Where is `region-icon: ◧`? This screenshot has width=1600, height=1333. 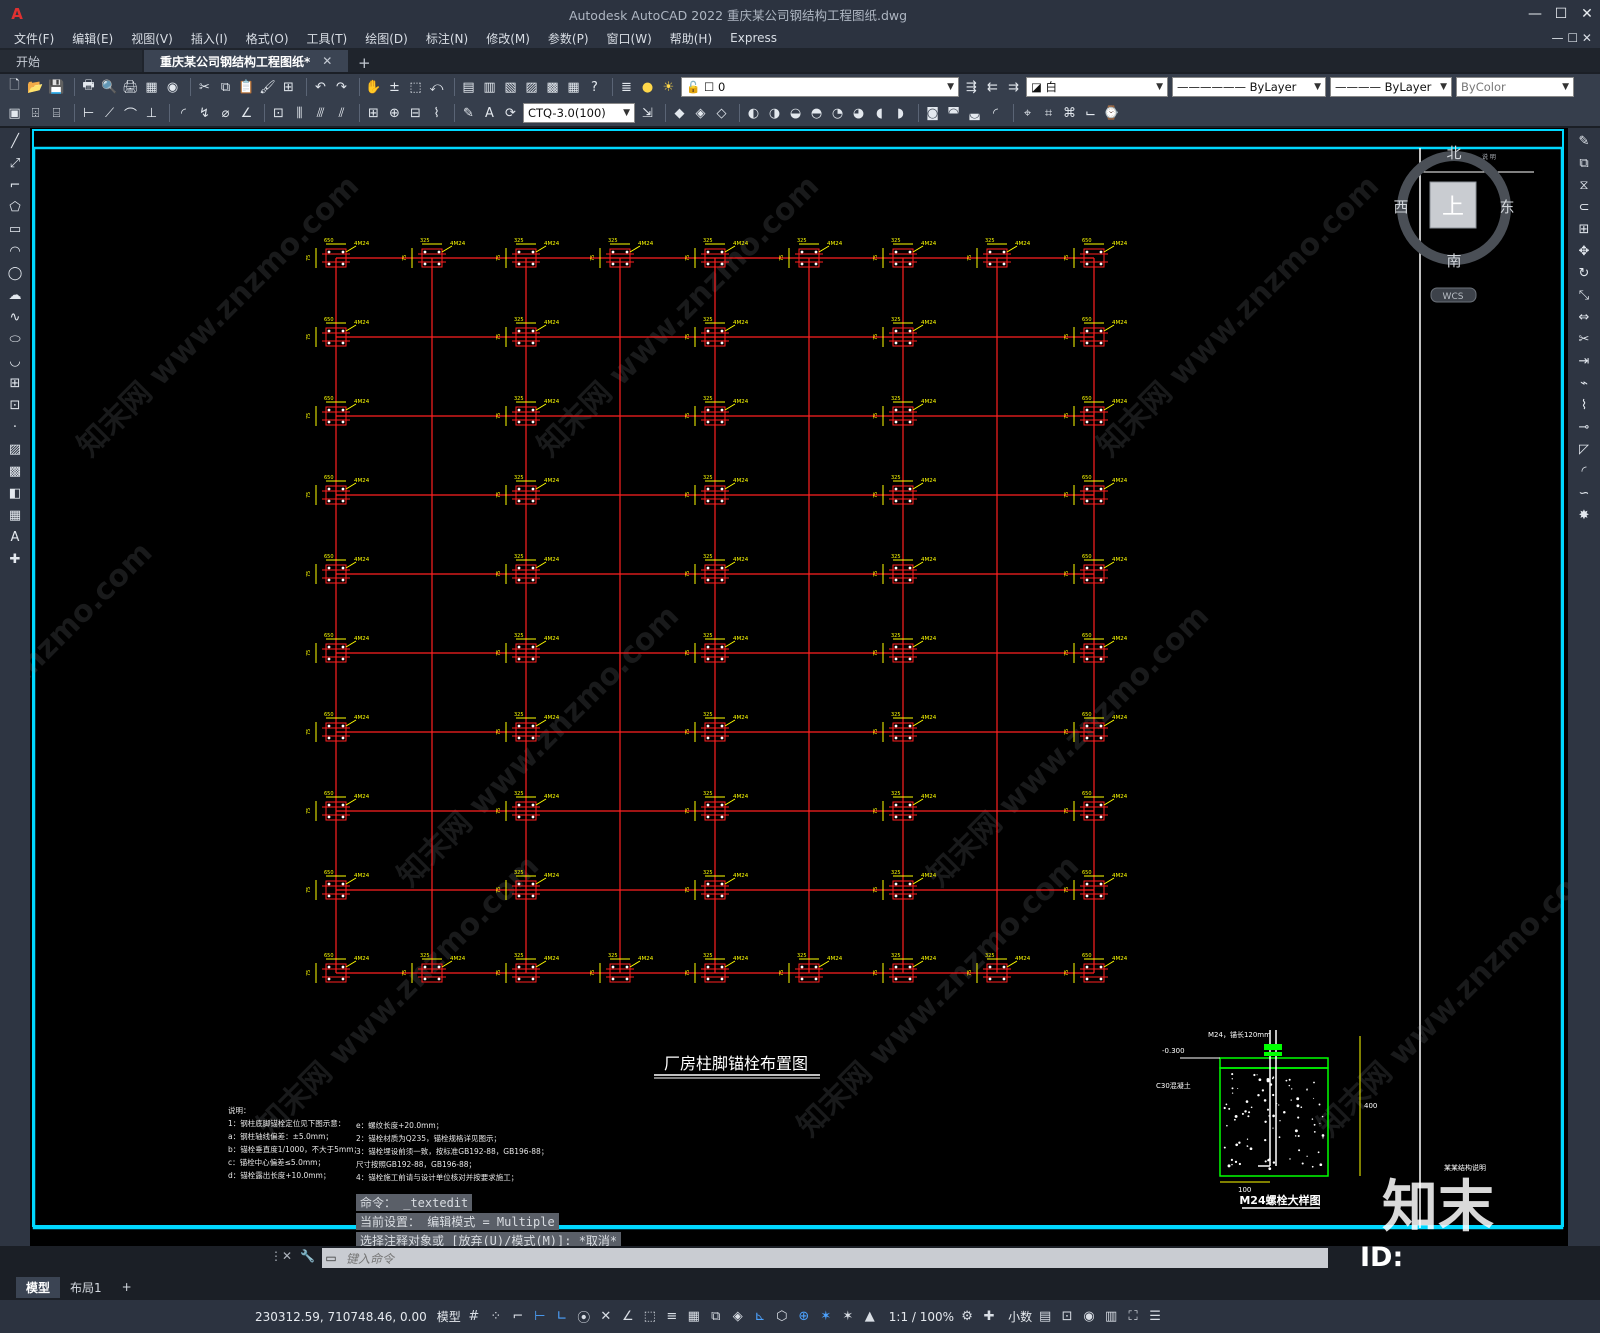
region-icon: ◧ is located at coordinates (15, 494).